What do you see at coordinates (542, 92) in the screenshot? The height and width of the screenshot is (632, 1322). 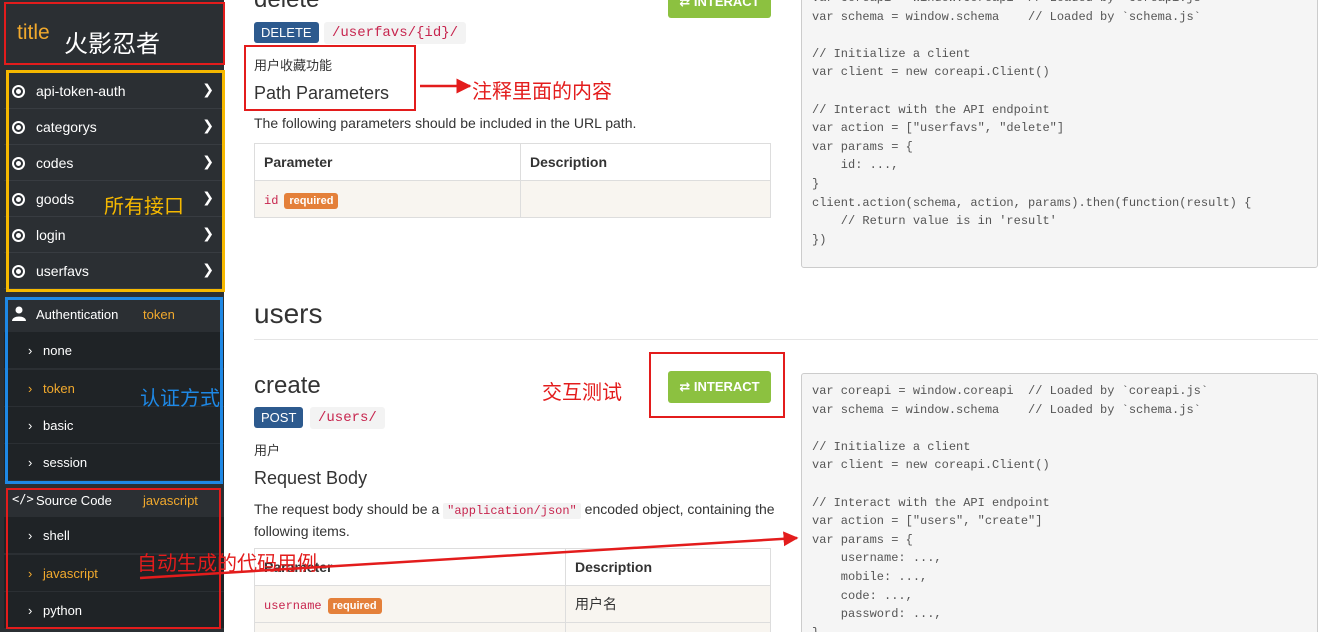 I see `annotation-comment-text: 注释里面的内容` at bounding box center [542, 92].